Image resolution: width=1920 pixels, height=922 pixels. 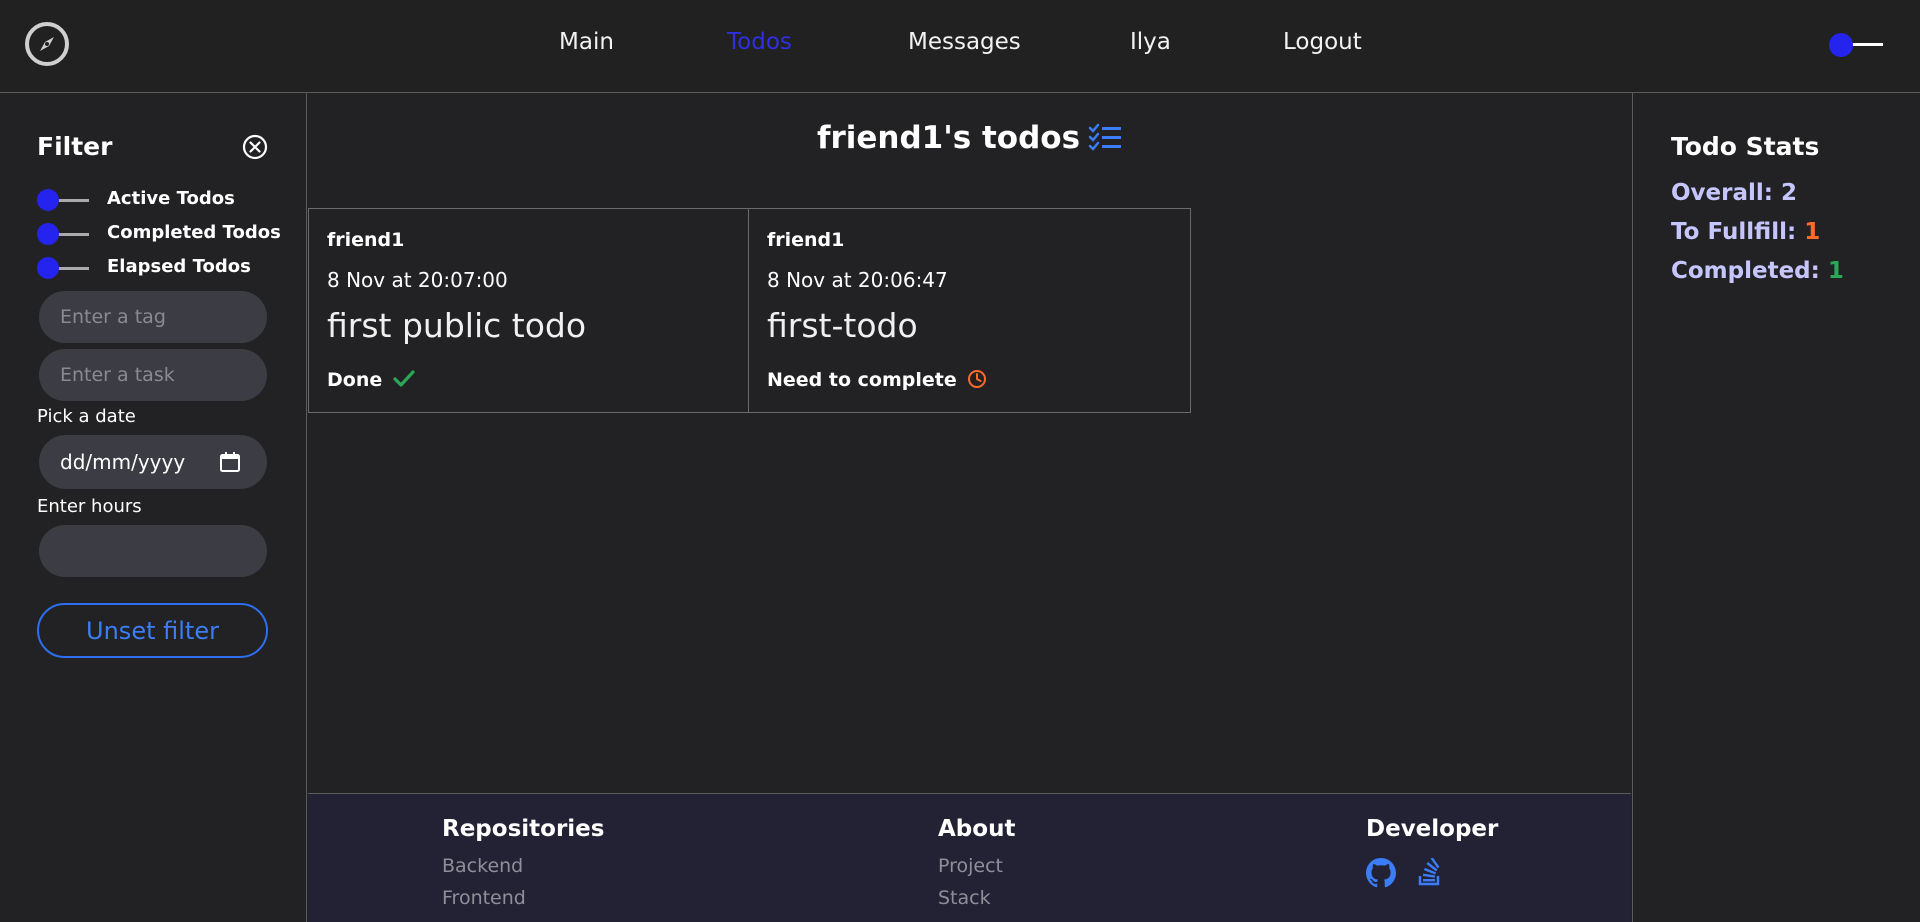 I want to click on toggle-label: Active Todos, so click(x=171, y=198).